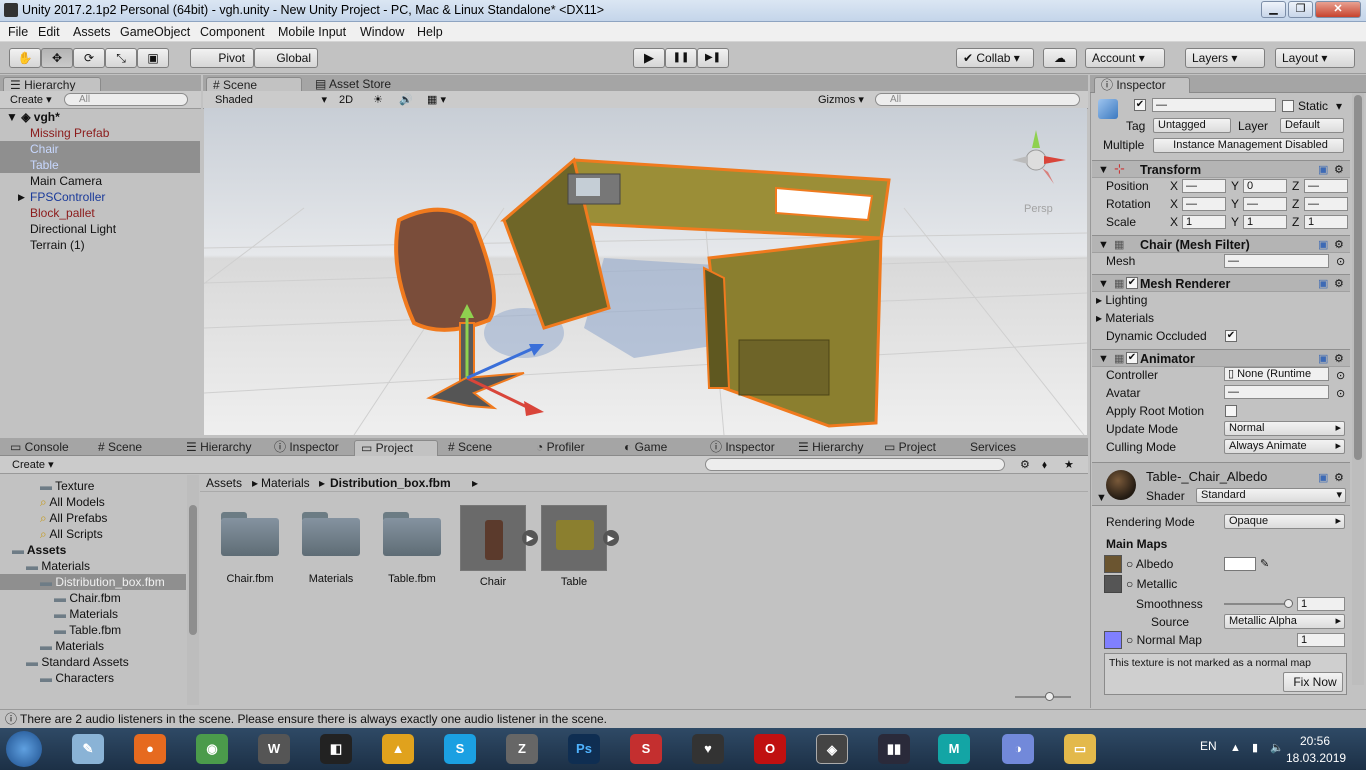  I want to click on tree-scroll-thumb, so click(193, 570).